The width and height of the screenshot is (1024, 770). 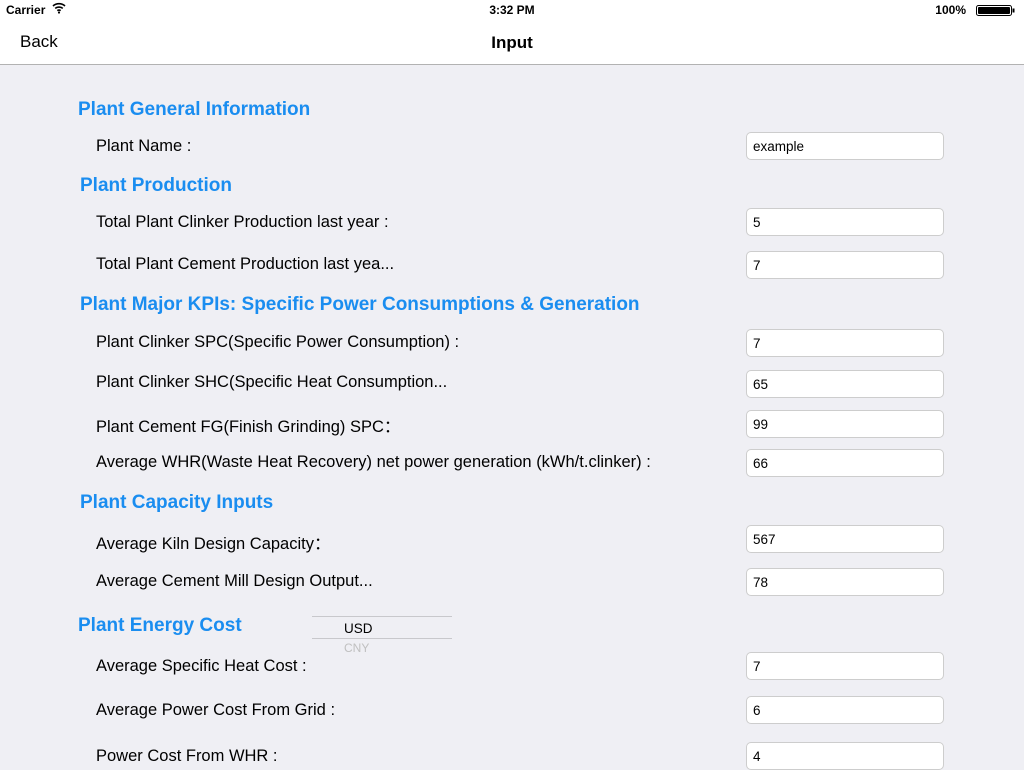 I want to click on plant-name-field, so click(x=845, y=146).